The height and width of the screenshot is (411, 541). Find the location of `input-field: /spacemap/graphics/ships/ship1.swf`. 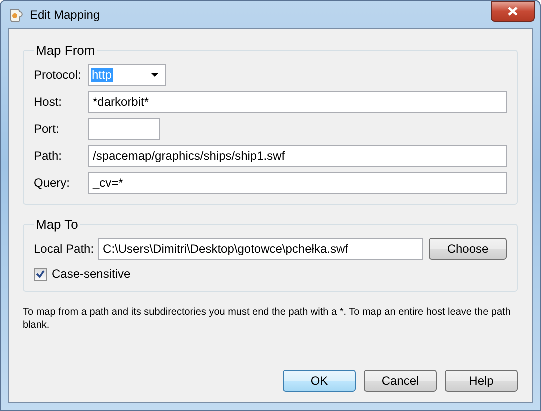

input-field: /spacemap/graphics/ships/ship1.swf is located at coordinates (297, 156).